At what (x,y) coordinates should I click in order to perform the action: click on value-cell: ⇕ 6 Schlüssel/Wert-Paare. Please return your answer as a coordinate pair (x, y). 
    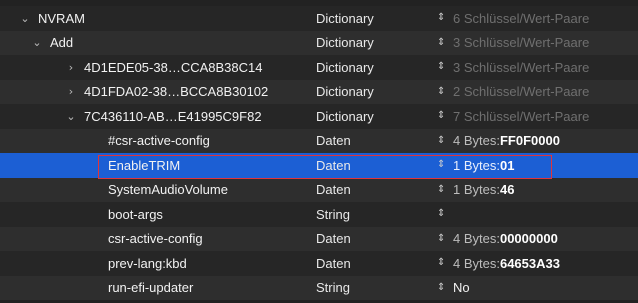
    Looking at the image, I should click on (537, 18).